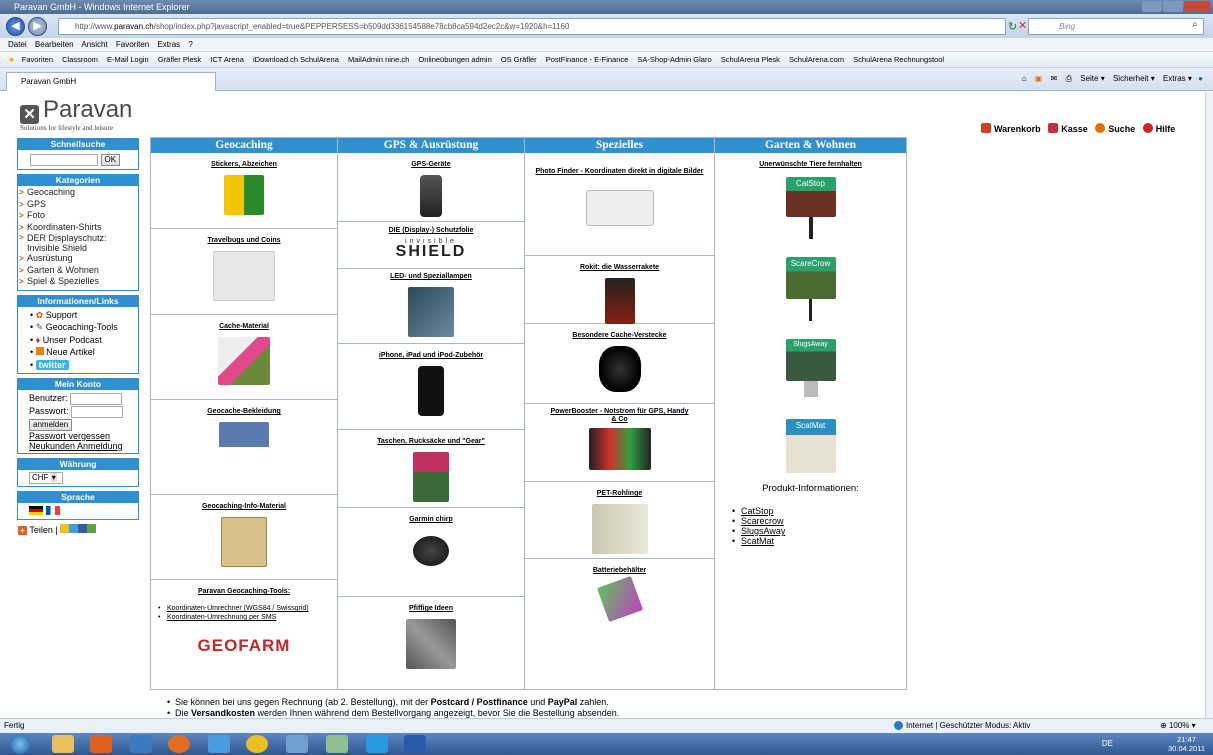 The width and height of the screenshot is (1213, 755). What do you see at coordinates (431, 520) in the screenshot?
I see `category-title: Garmin chirp` at bounding box center [431, 520].